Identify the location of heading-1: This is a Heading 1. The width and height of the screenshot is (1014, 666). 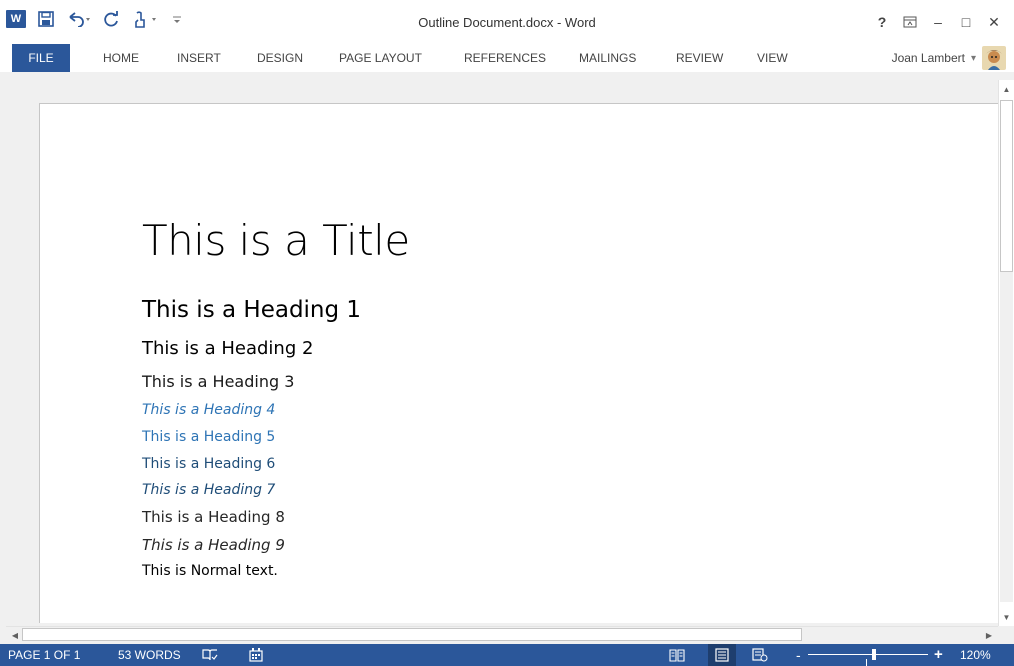
(251, 310).